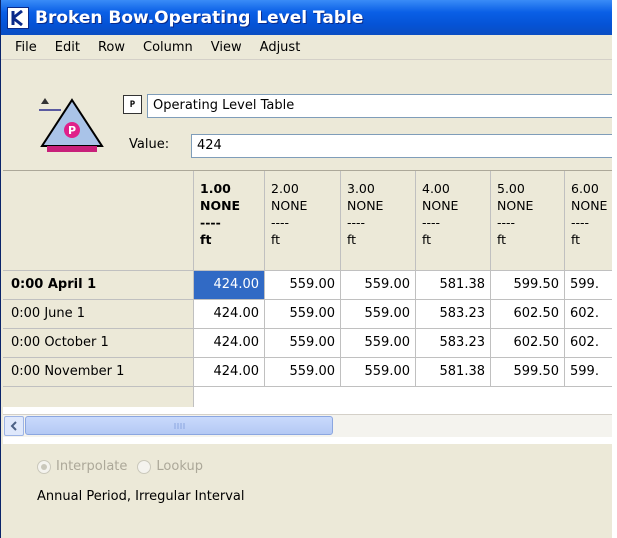 The width and height of the screenshot is (617, 538). Describe the element at coordinates (199, 17) in the screenshot. I see `window-title: Broken Bow.Operating Level Table` at that location.